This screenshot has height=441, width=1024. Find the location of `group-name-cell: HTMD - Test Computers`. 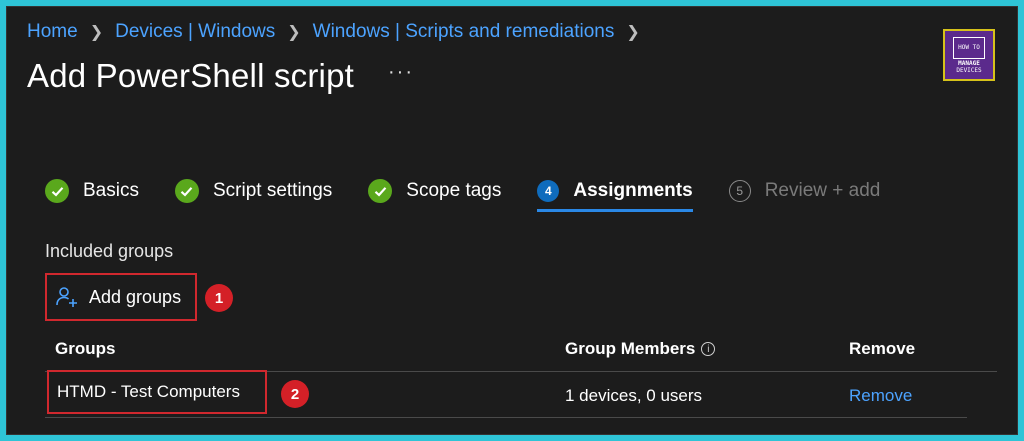

group-name-cell: HTMD - Test Computers is located at coordinates (157, 392).